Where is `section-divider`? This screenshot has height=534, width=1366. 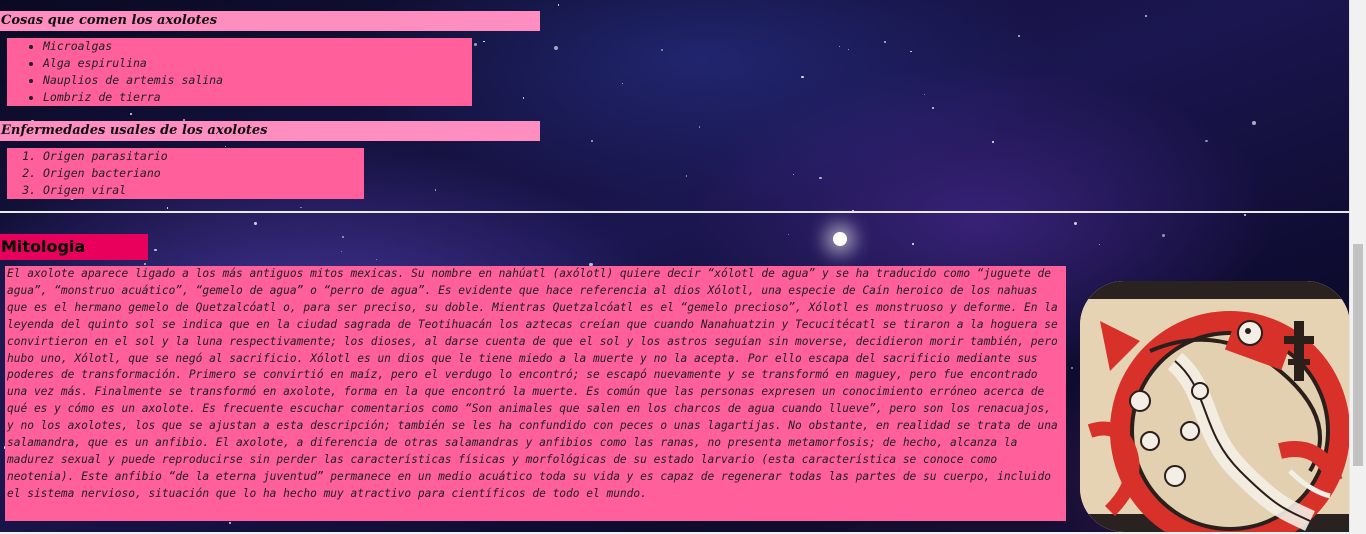 section-divider is located at coordinates (675, 212).